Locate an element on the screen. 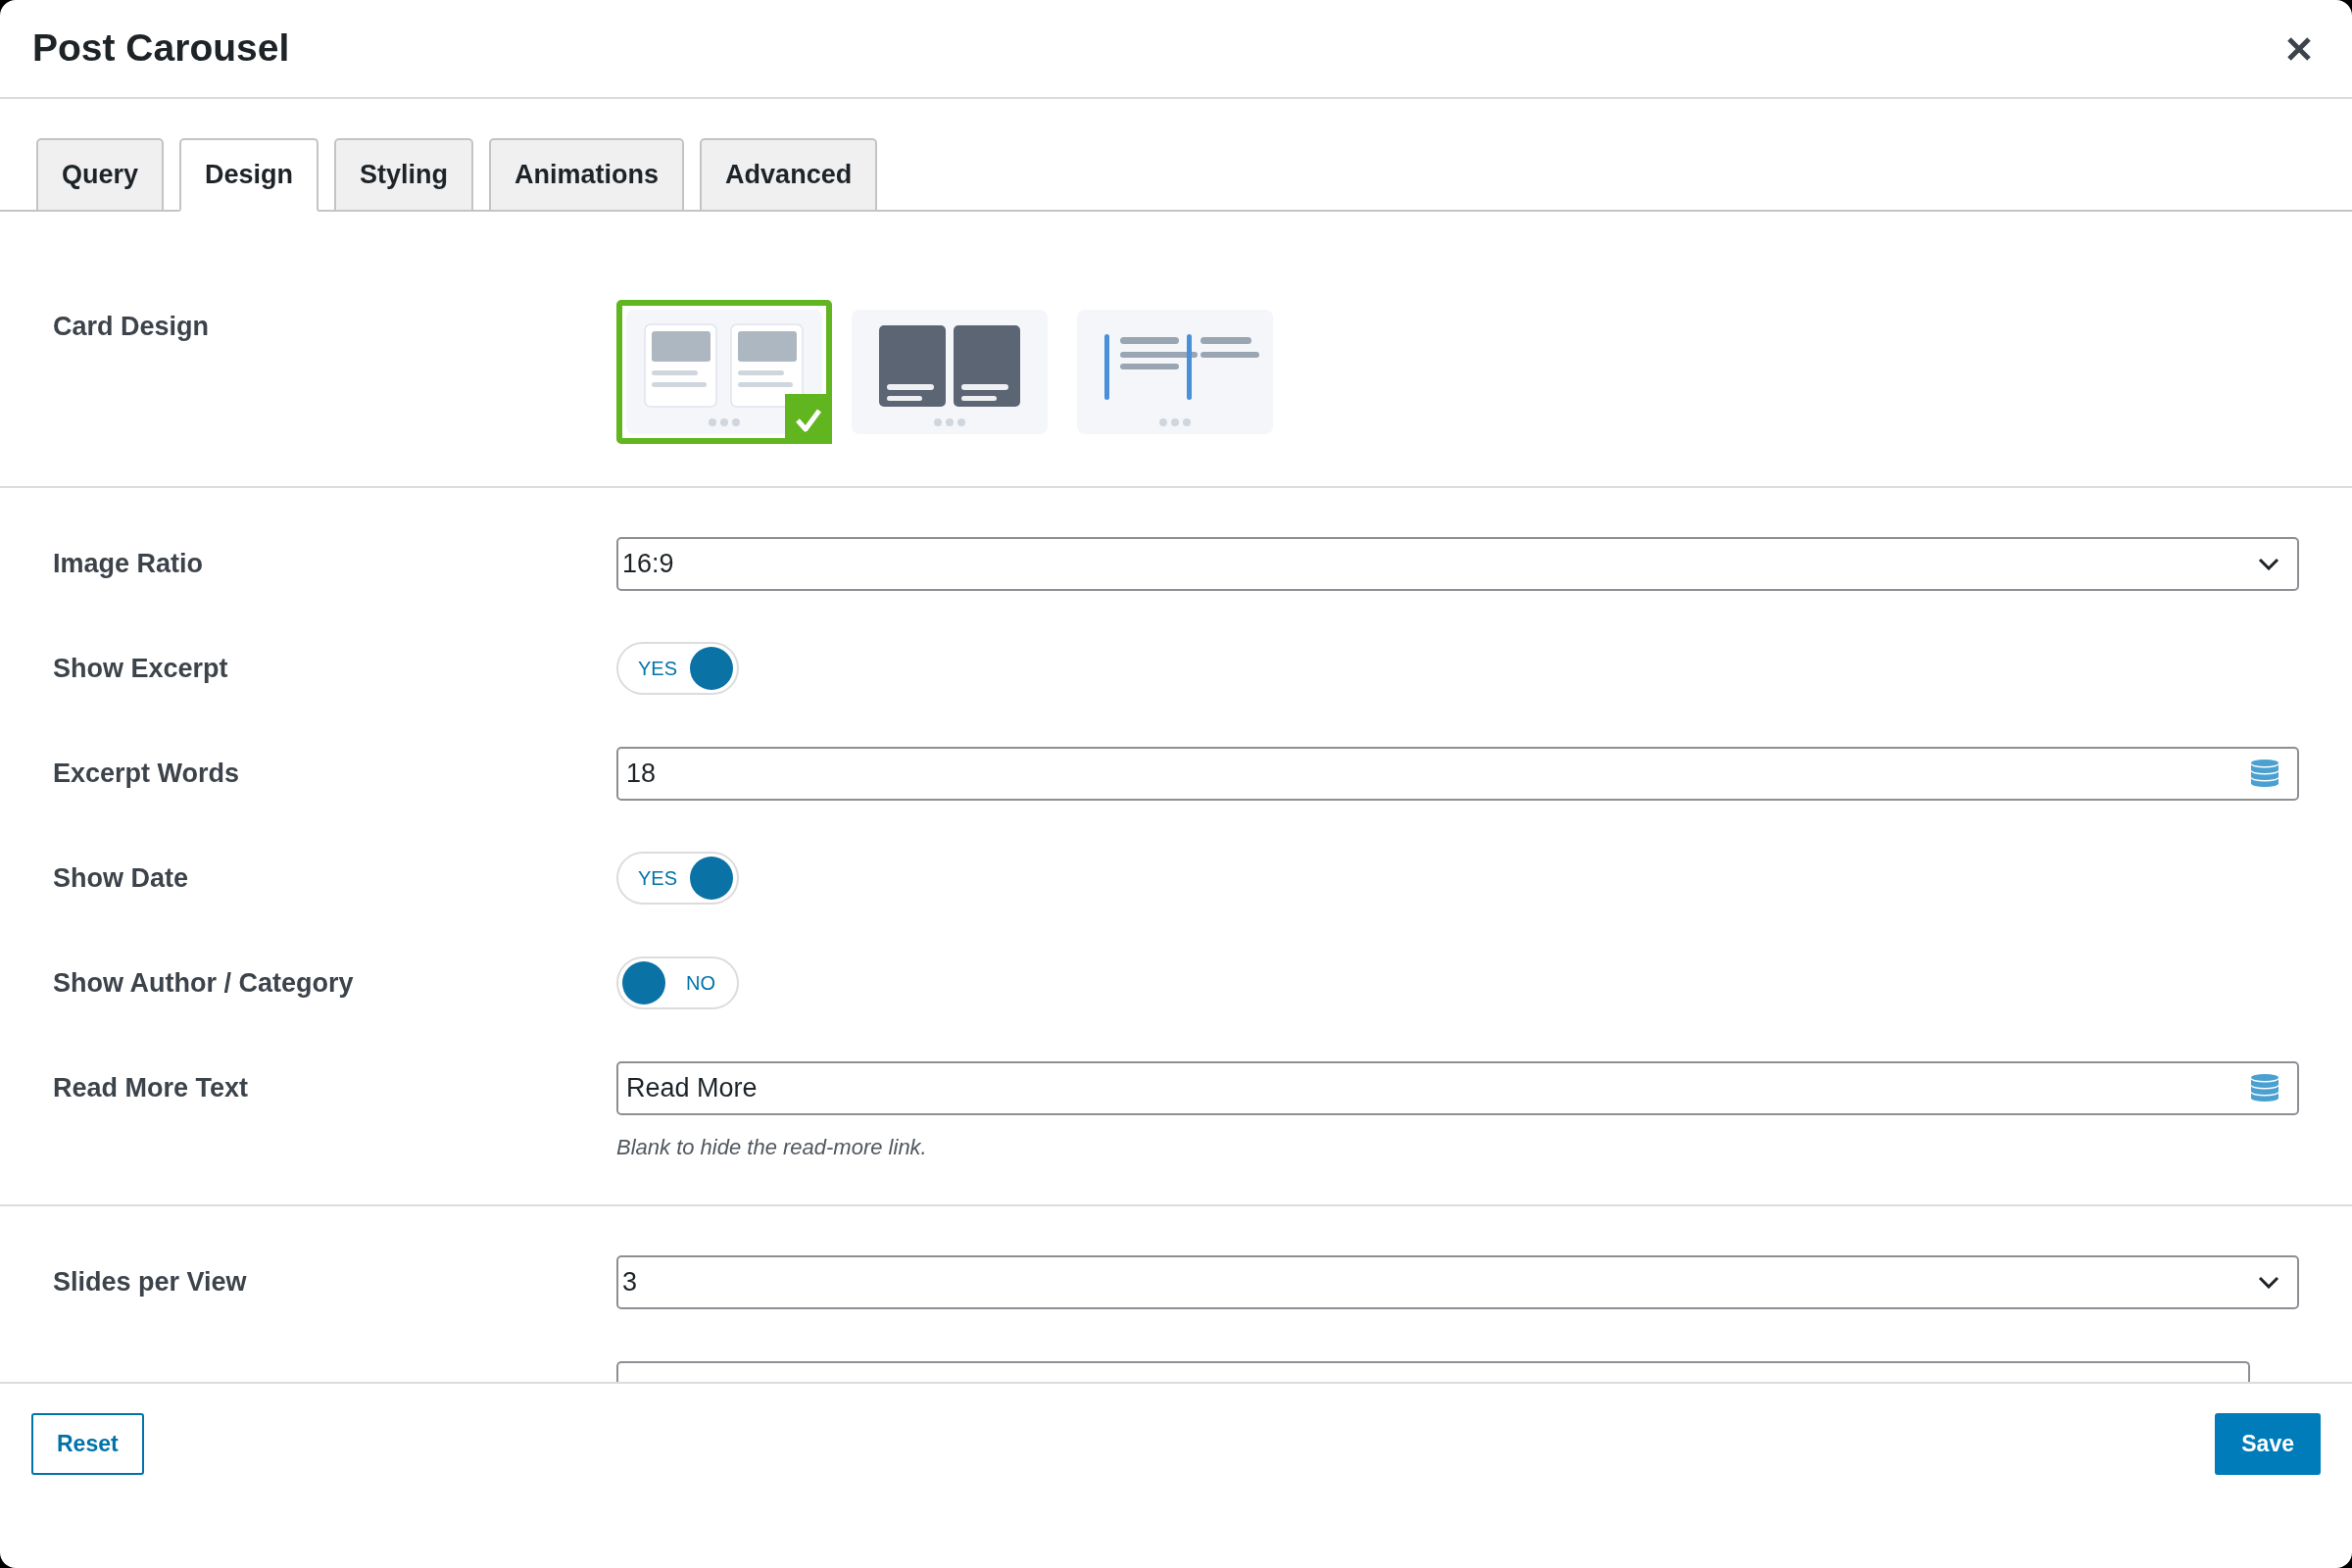 This screenshot has height=1568, width=2352. tab: Design is located at coordinates (249, 175).